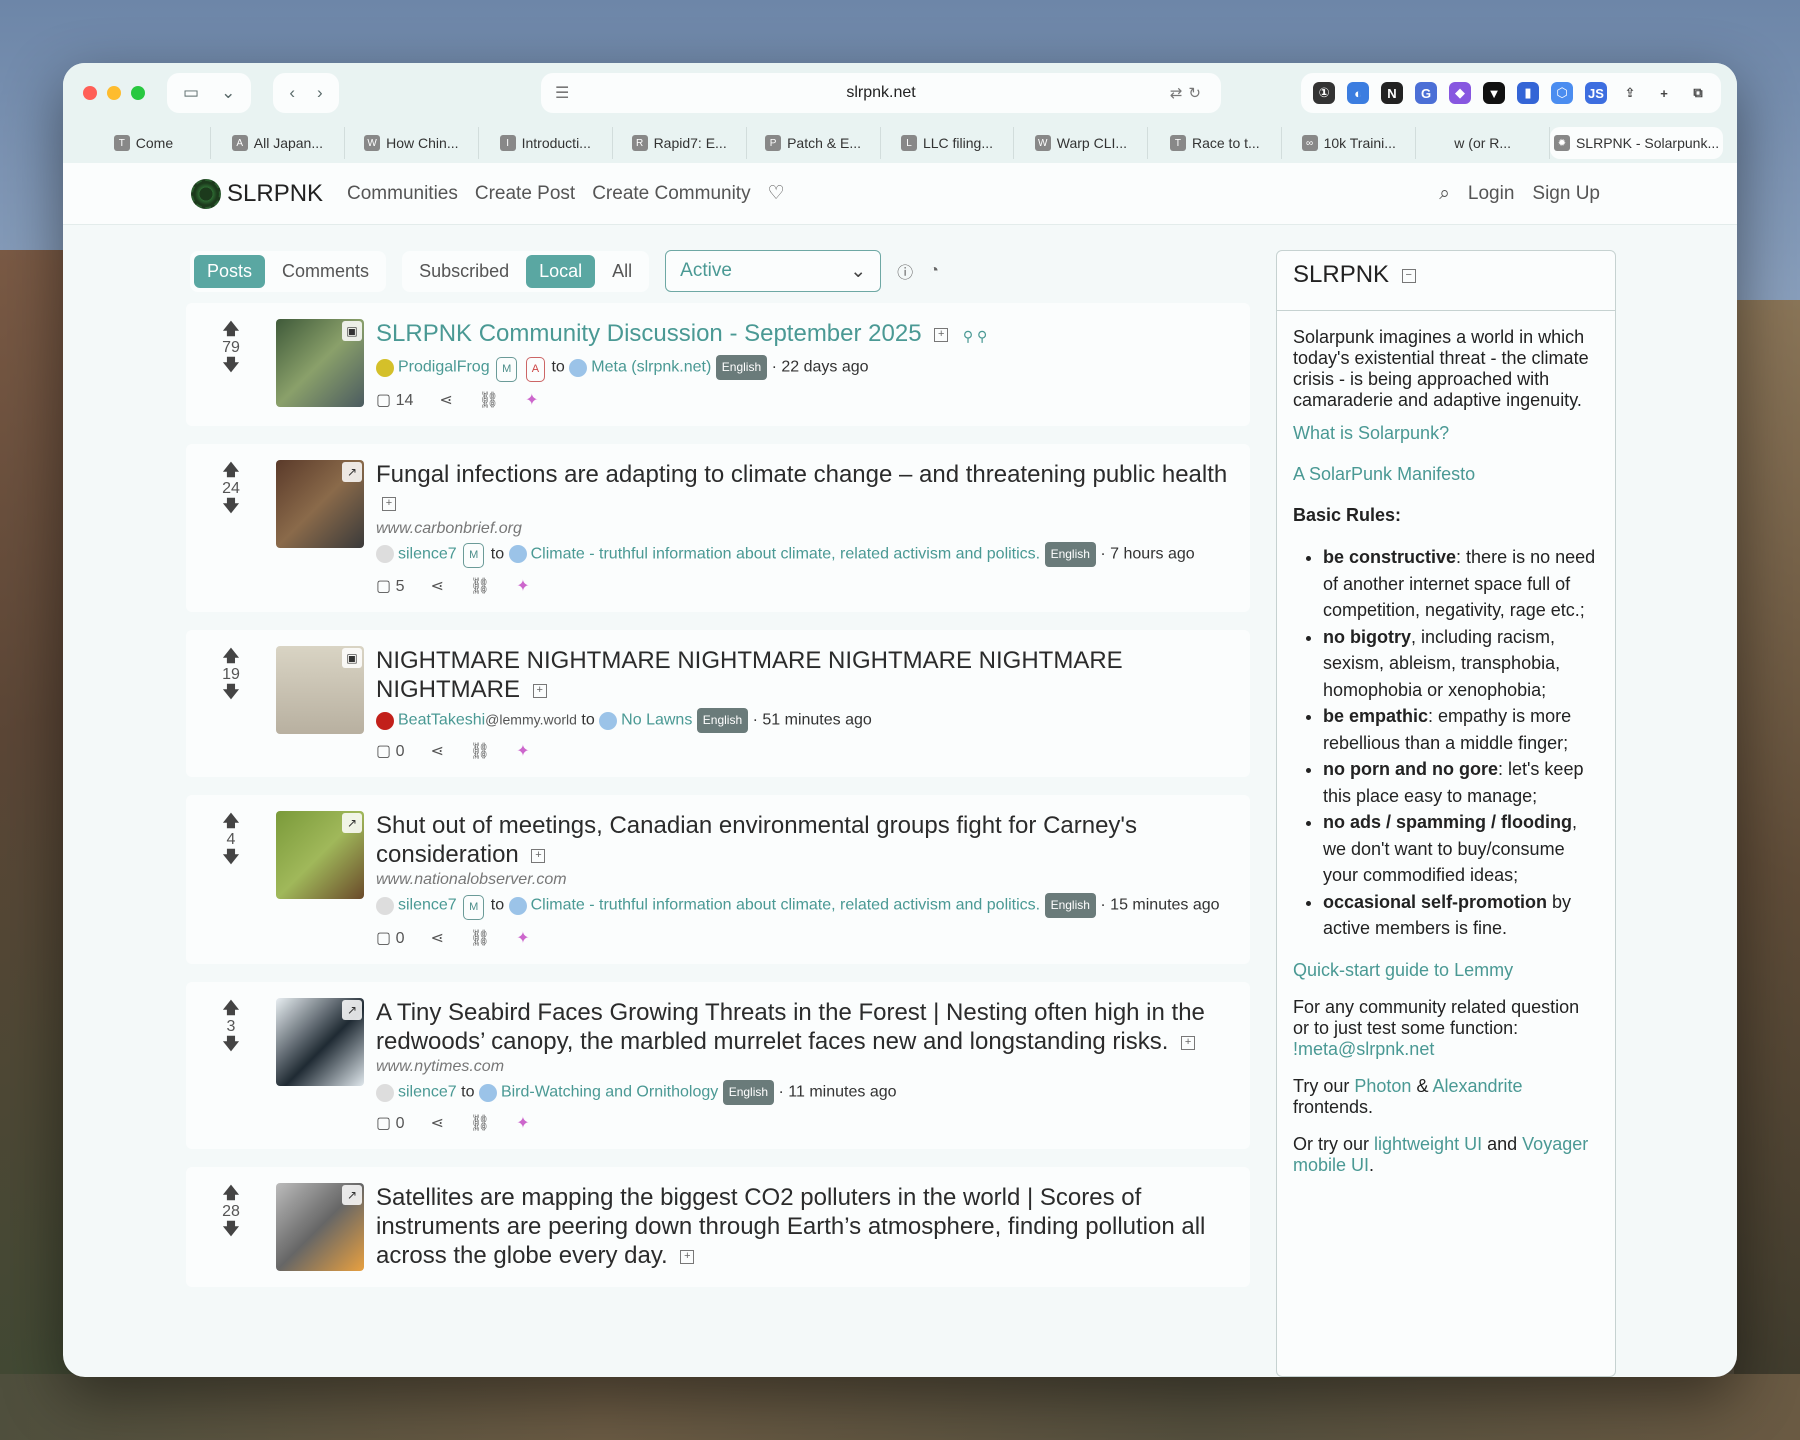 This screenshot has height=1440, width=1800. I want to click on minimize-window-button, so click(114, 93).